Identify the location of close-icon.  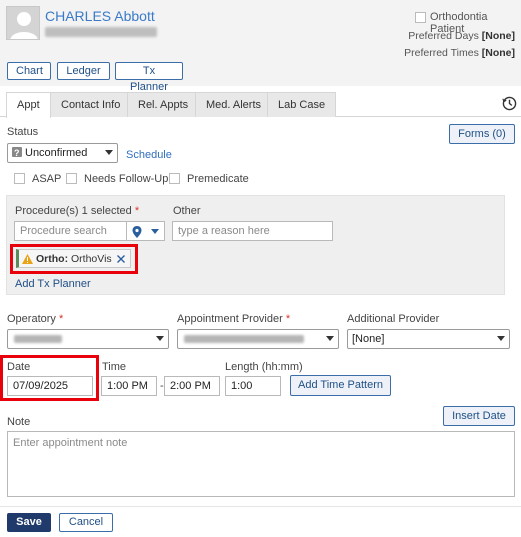
(121, 259).